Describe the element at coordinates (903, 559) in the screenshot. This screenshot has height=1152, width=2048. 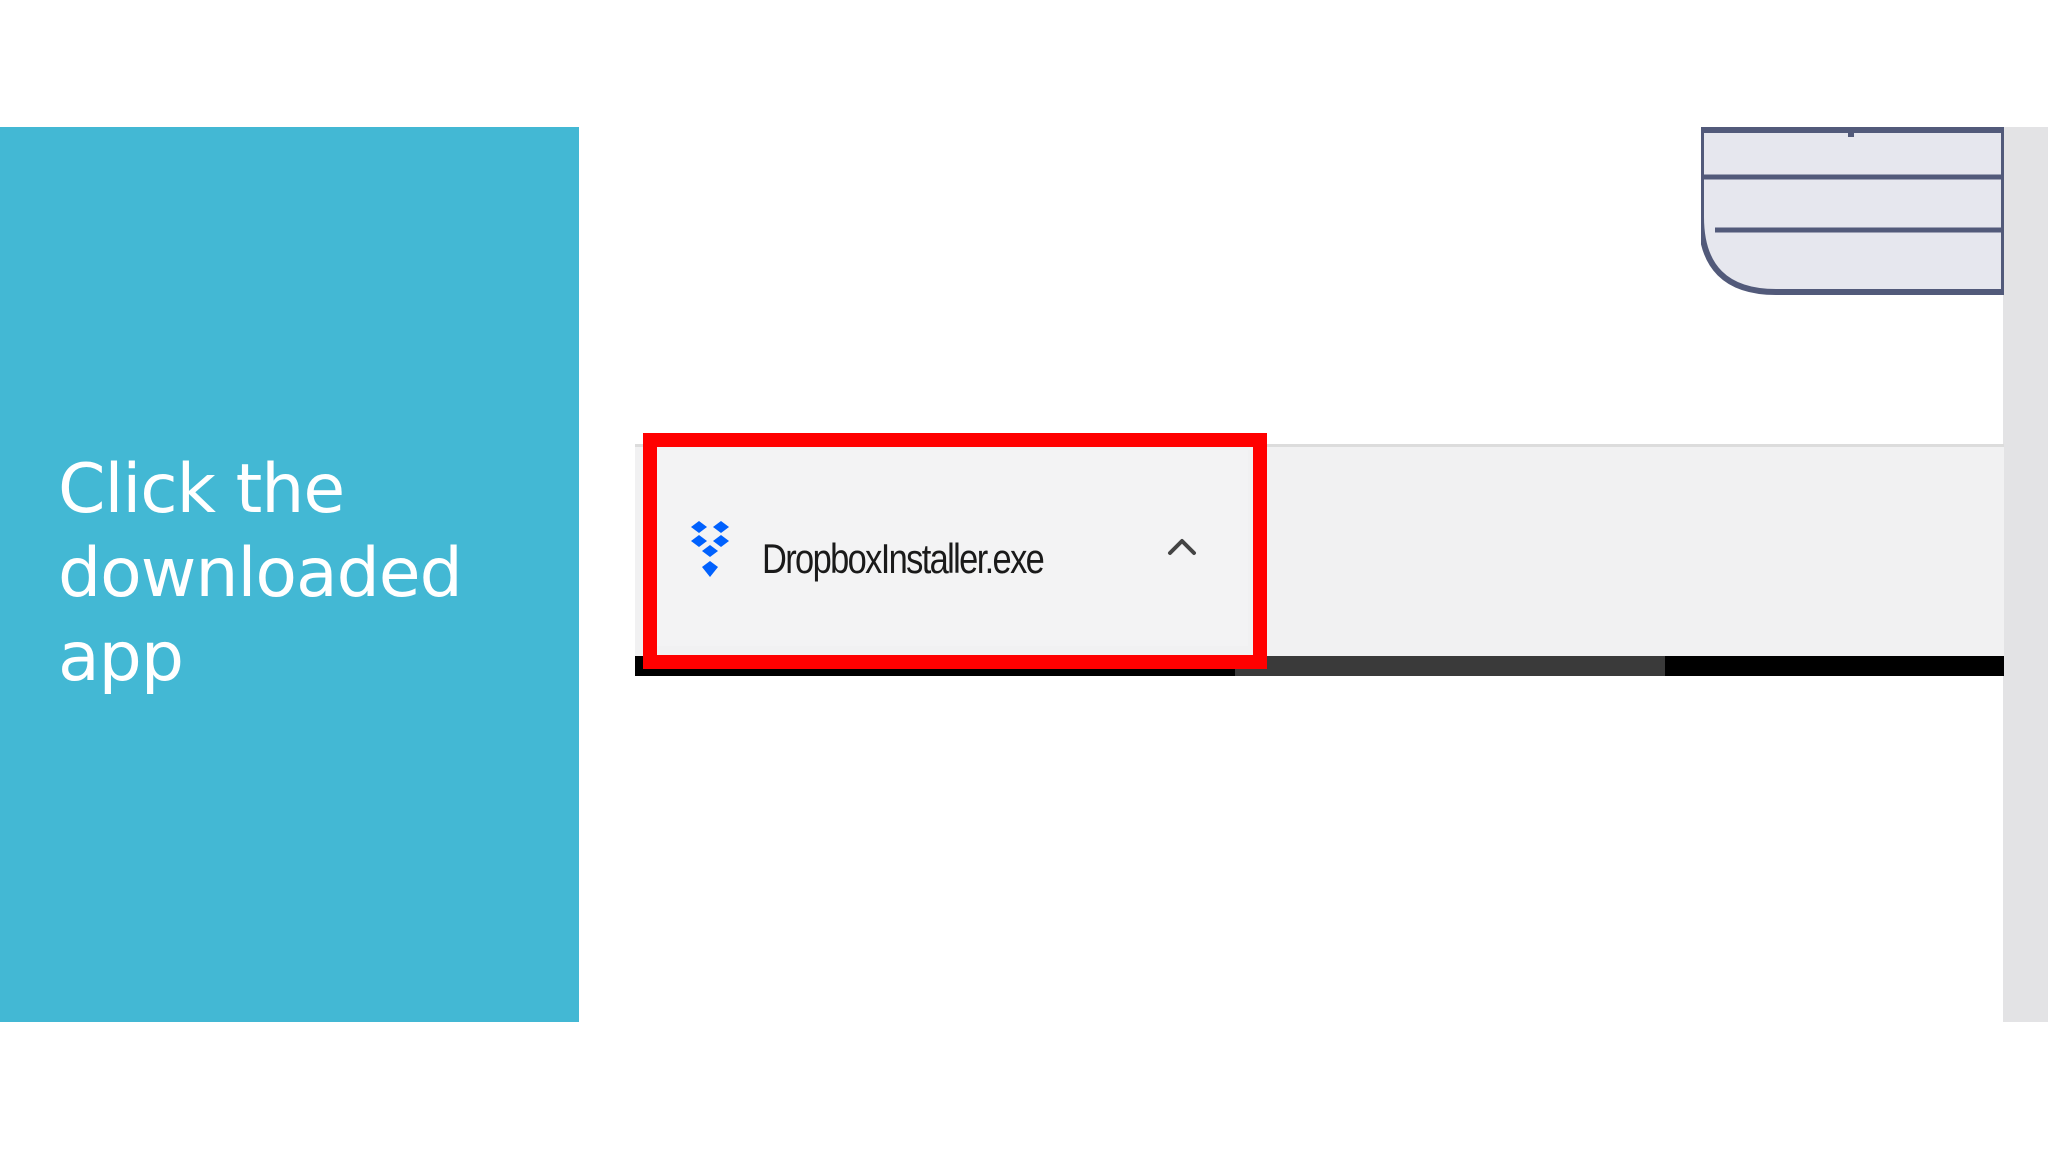
I see `download-file-name: DropboxInstaller.exe` at that location.